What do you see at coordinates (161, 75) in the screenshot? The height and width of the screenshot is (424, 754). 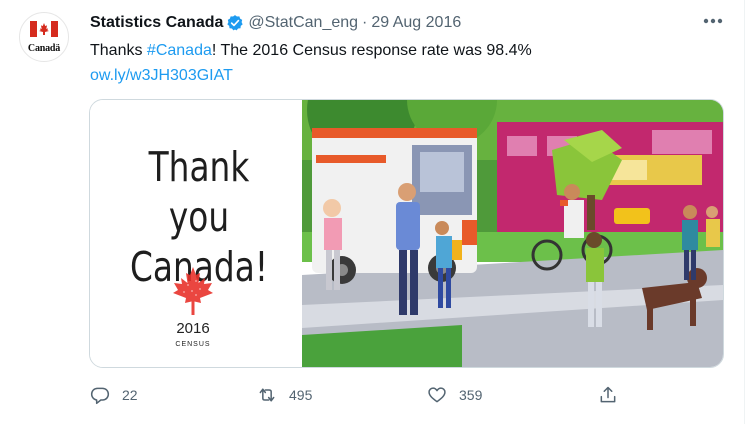 I see `tweet-url-link: ow.ly/w3JH303GIAT` at bounding box center [161, 75].